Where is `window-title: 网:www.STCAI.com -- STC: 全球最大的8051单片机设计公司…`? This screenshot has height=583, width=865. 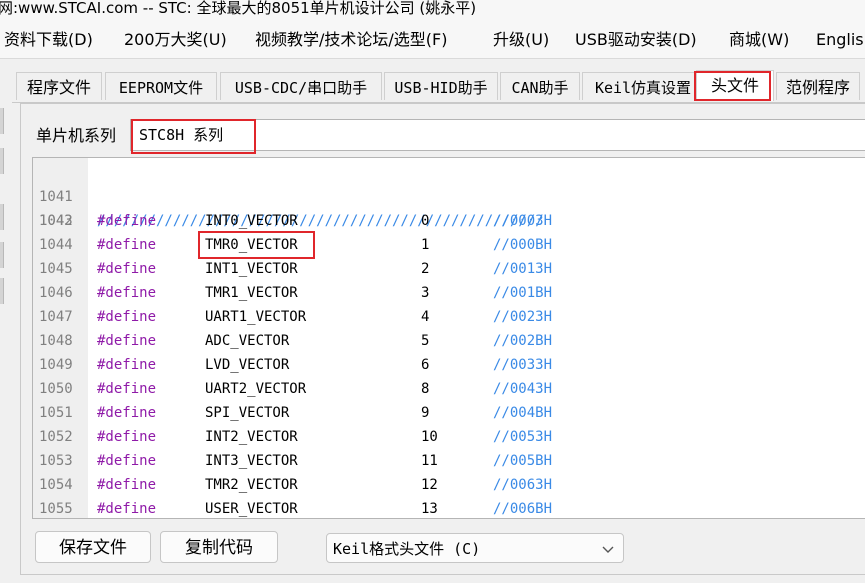 window-title: 网:www.STCAI.com -- STC: 全球最大的8051单片机设计公司… is located at coordinates (238, 8).